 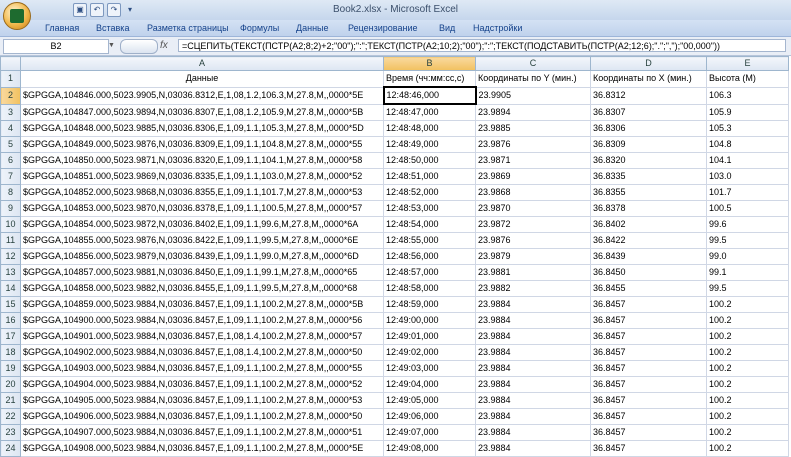 What do you see at coordinates (429, 128) in the screenshot?
I see `cell-b: 12:48:48,000` at bounding box center [429, 128].